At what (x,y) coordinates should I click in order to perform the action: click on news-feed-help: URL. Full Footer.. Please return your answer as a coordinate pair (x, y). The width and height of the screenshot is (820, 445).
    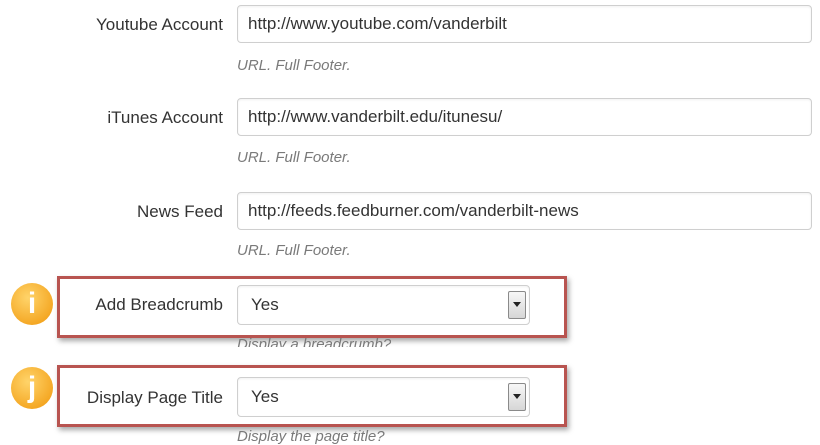
    Looking at the image, I should click on (294, 250).